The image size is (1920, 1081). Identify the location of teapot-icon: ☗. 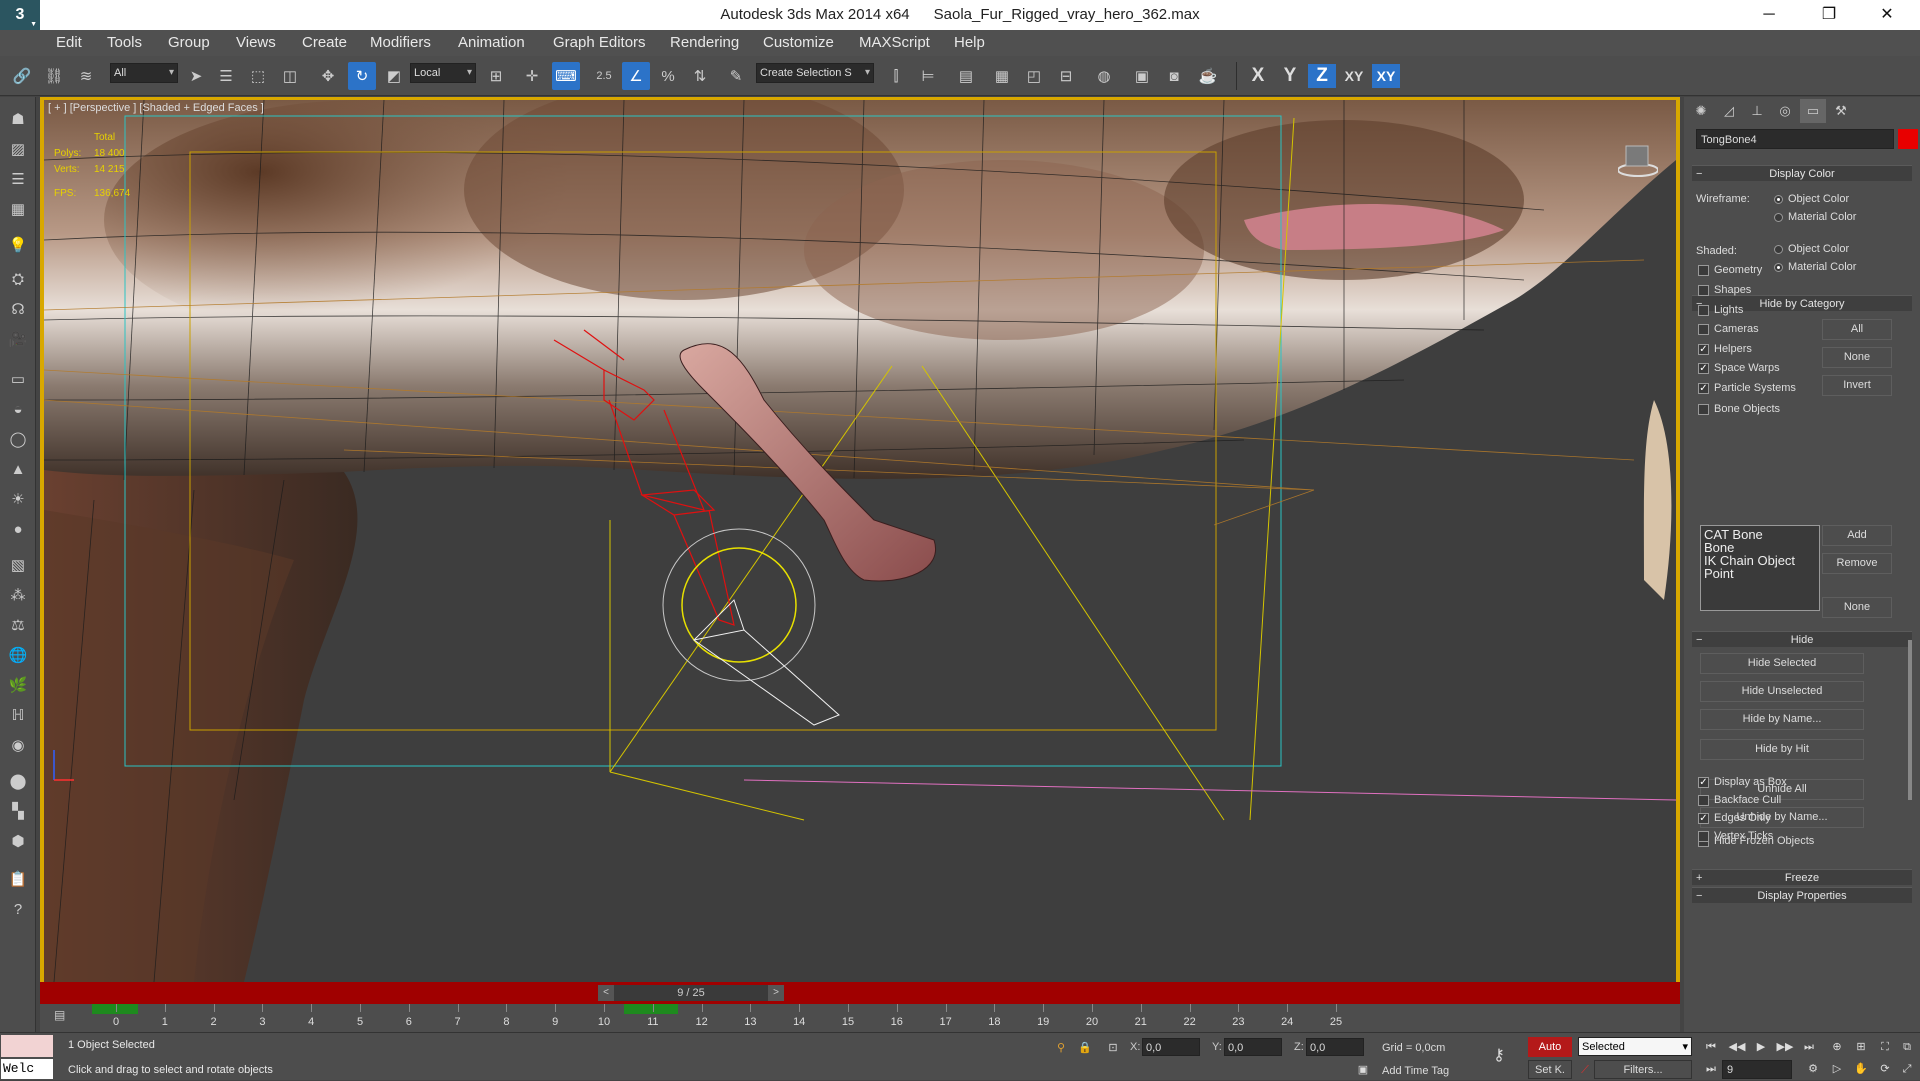
(18, 119).